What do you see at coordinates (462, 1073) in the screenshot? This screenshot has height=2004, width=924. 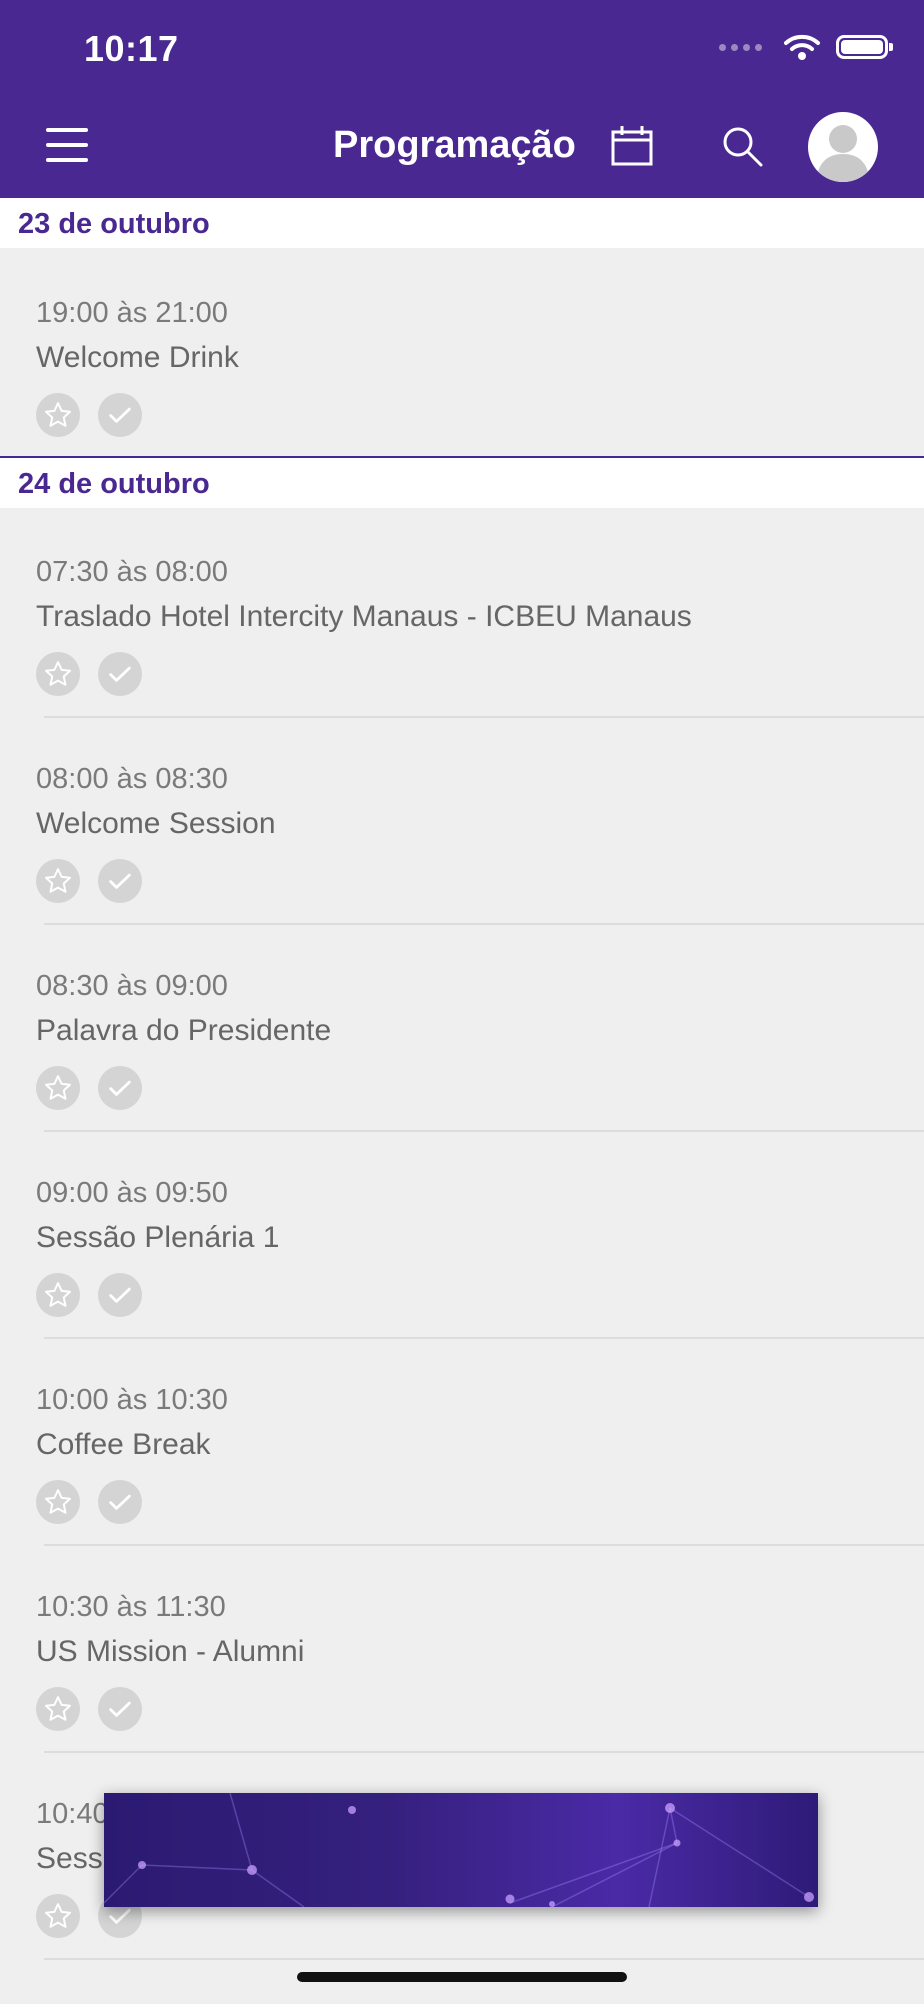 I see `event-item: 08:30 às 09:00 Palavra do Presidente` at bounding box center [462, 1073].